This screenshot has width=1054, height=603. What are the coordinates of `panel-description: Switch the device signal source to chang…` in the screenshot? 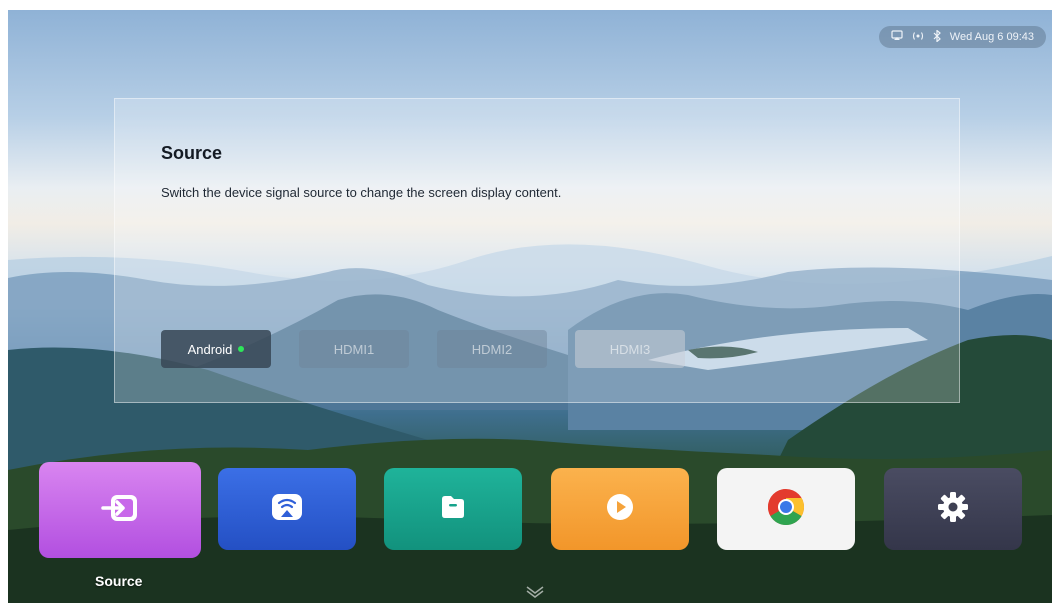 It's located at (361, 192).